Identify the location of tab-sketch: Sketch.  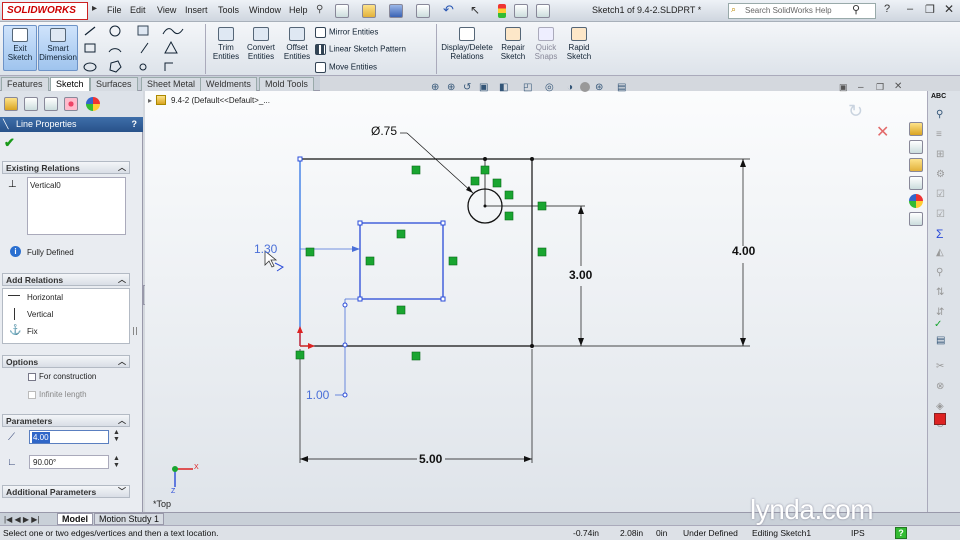
(70, 84).